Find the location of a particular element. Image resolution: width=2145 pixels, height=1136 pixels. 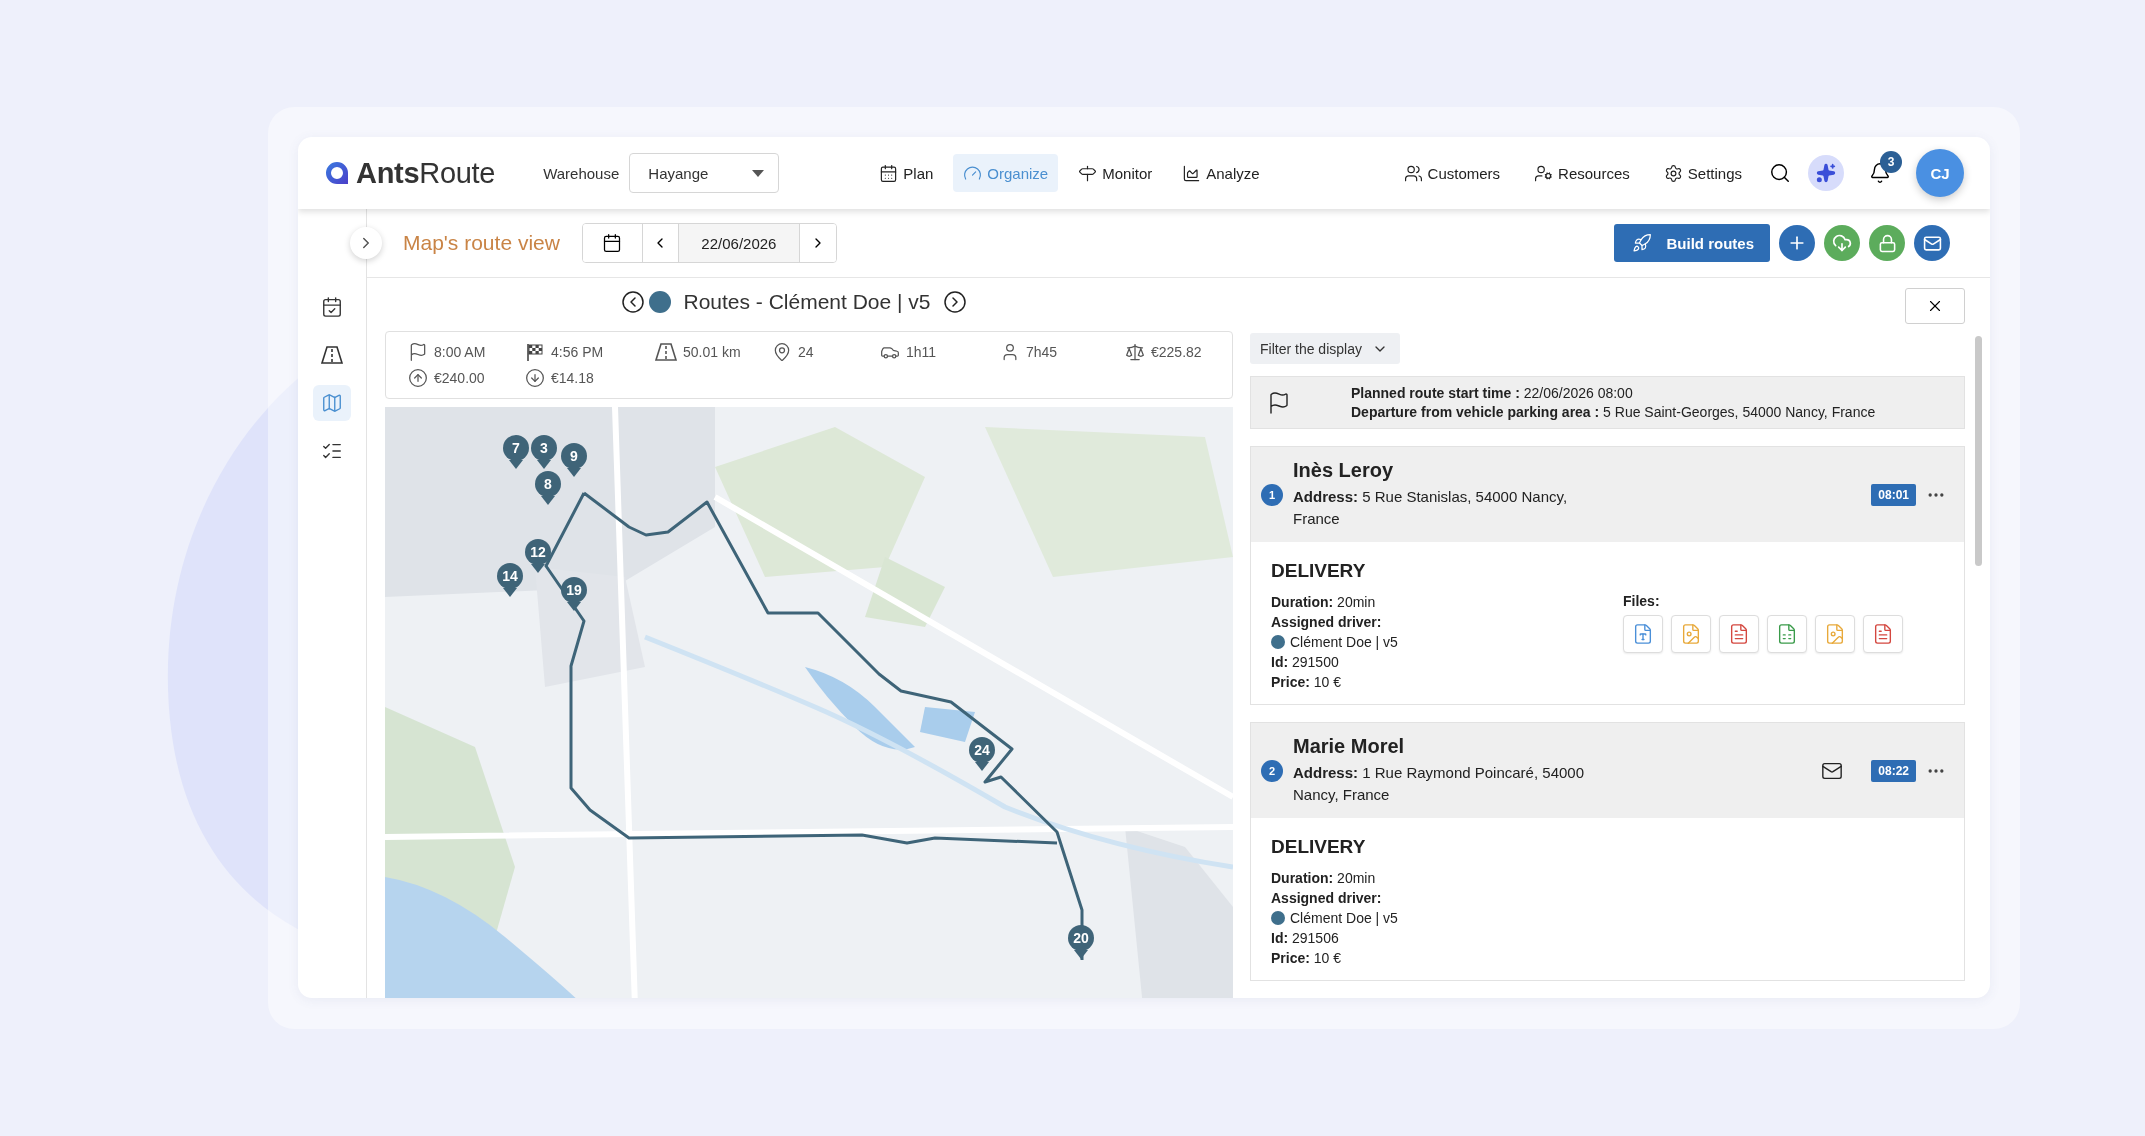

files-label: Files: is located at coordinates (1642, 601).